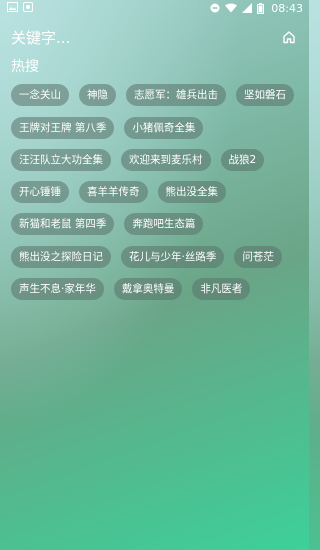 The height and width of the screenshot is (550, 320). I want to click on hot-tag: 一念关山, so click(40, 95).